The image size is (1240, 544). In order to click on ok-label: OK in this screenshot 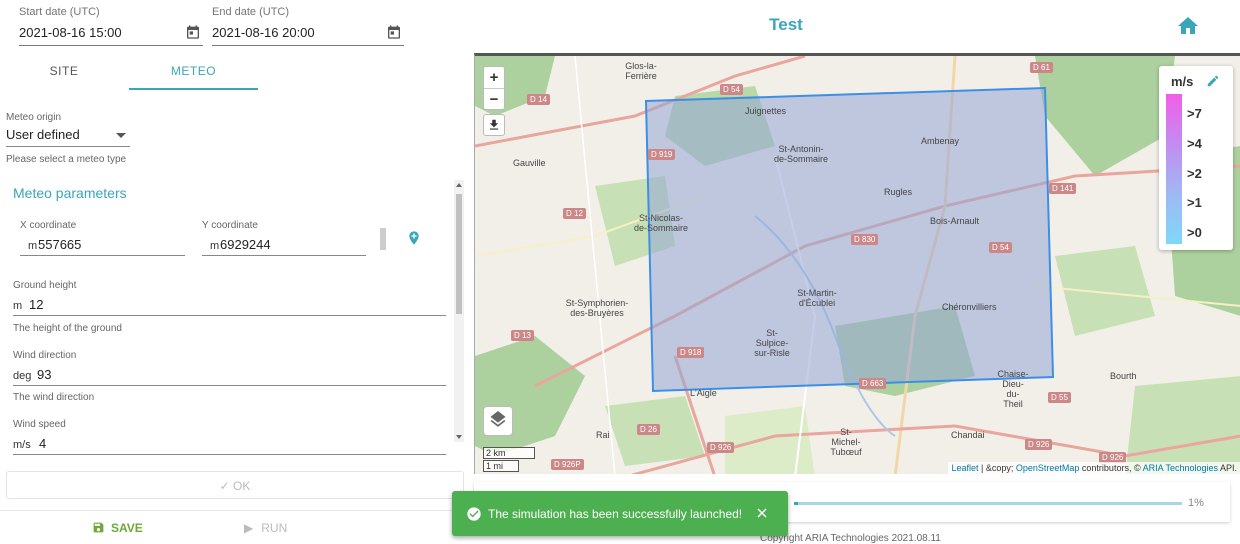, I will do `click(242, 486)`.